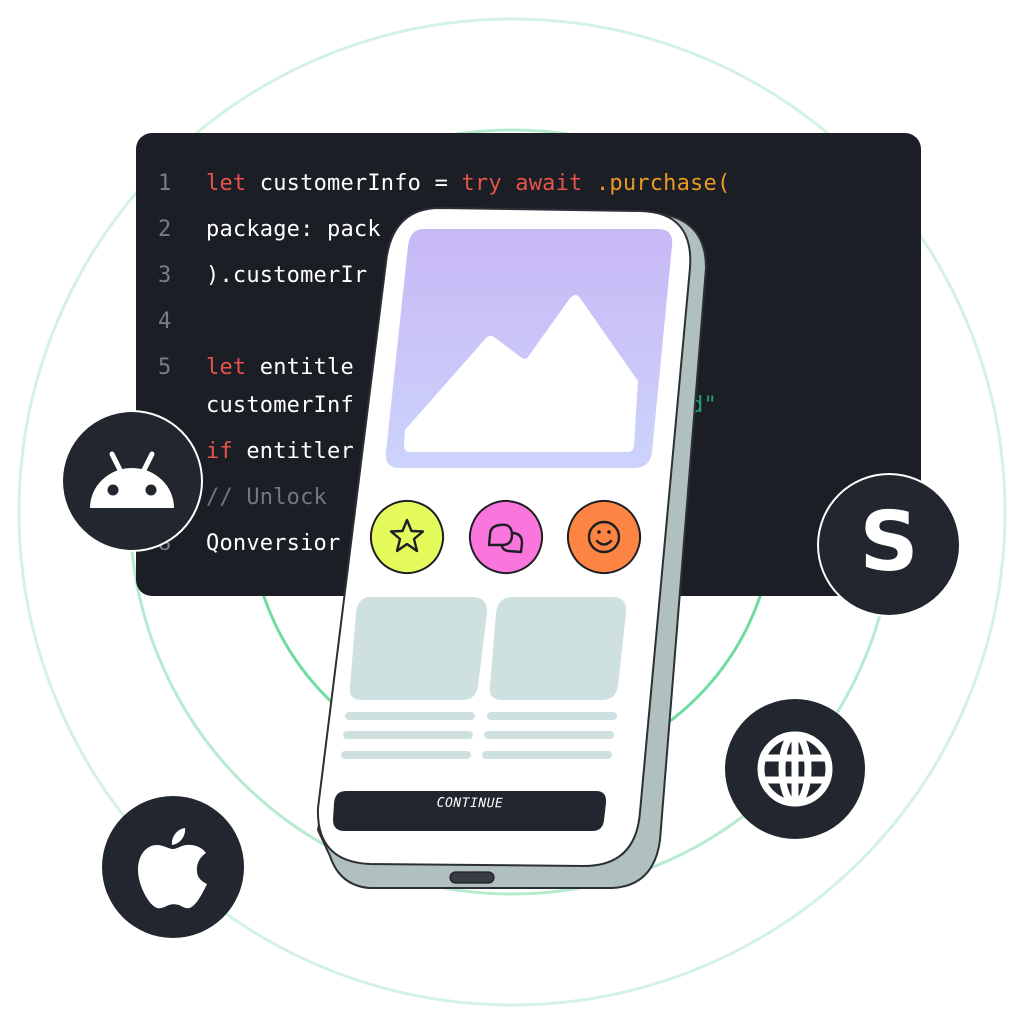 Image resolution: width=1024 pixels, height=1024 pixels. I want to click on charge-port, so click(472, 877).